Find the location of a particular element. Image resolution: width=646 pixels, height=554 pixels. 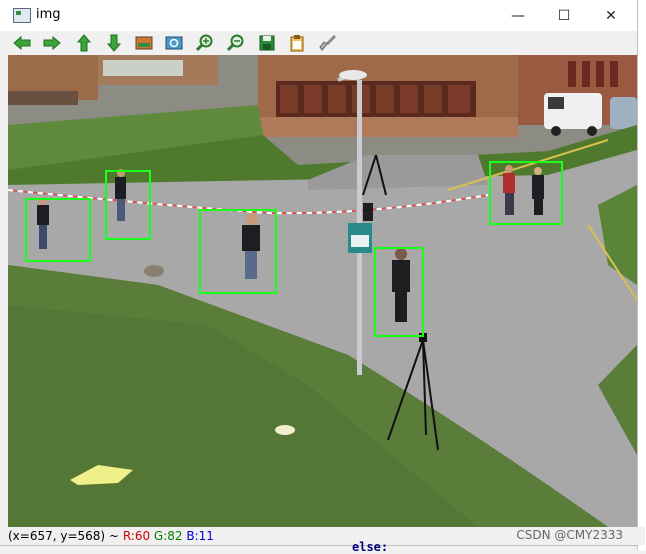

zoom-region-button is located at coordinates (174, 43).